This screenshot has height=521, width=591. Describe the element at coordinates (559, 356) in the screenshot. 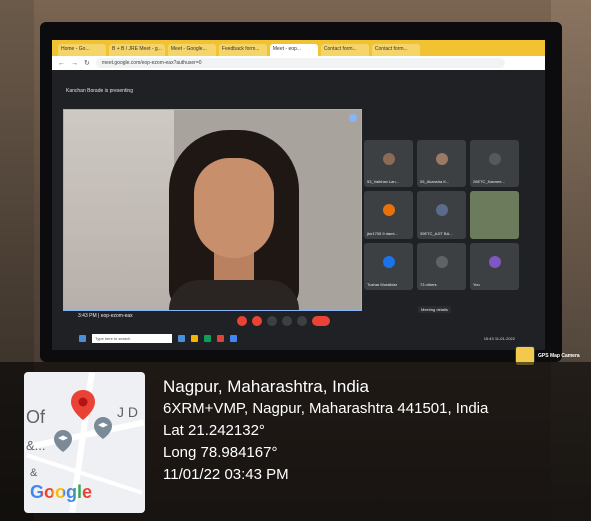

I see `gps-camera-label: GPS Map Camera` at that location.